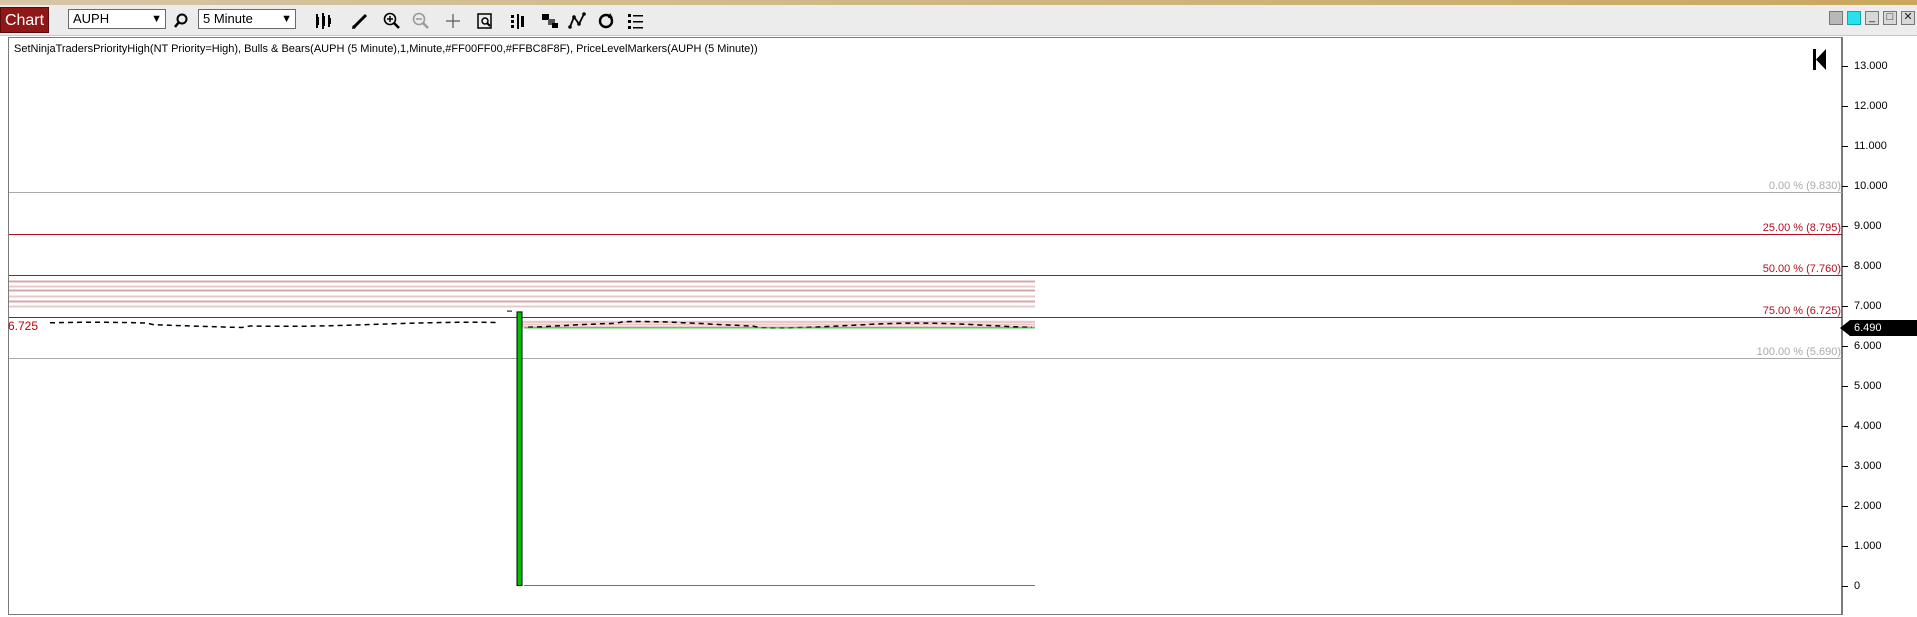 This screenshot has width=1917, height=617. I want to click on axis-tick-label: 7.000, so click(1868, 306).